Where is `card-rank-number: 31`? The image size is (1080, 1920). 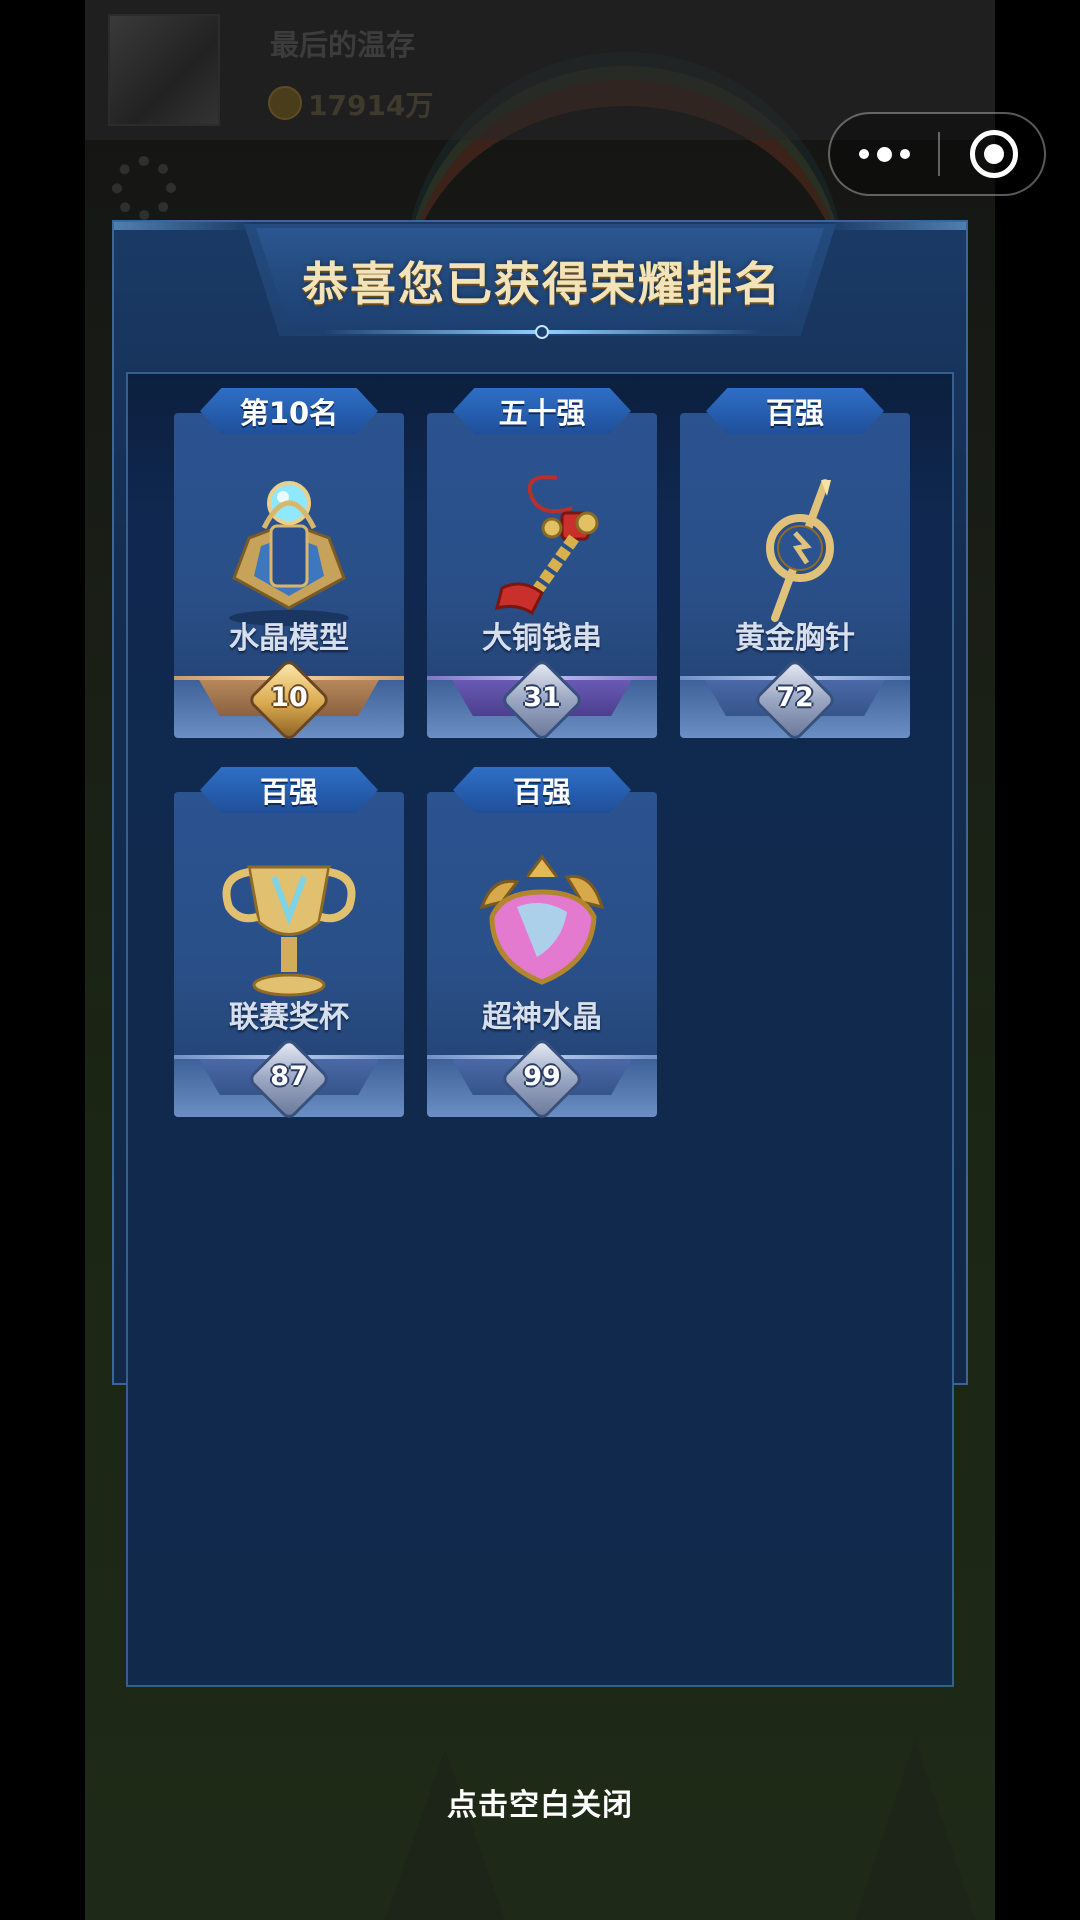
card-rank-number: 31 is located at coordinates (542, 697).